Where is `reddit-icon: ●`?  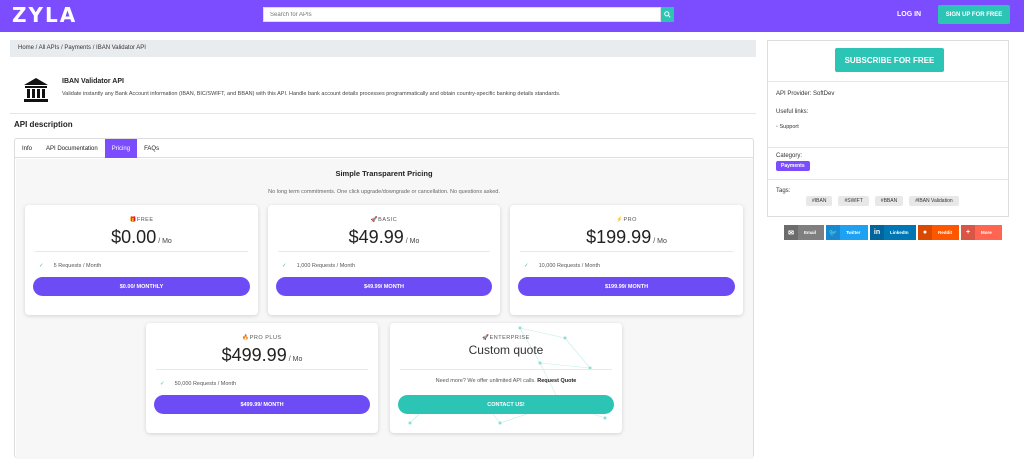 reddit-icon: ● is located at coordinates (925, 232).